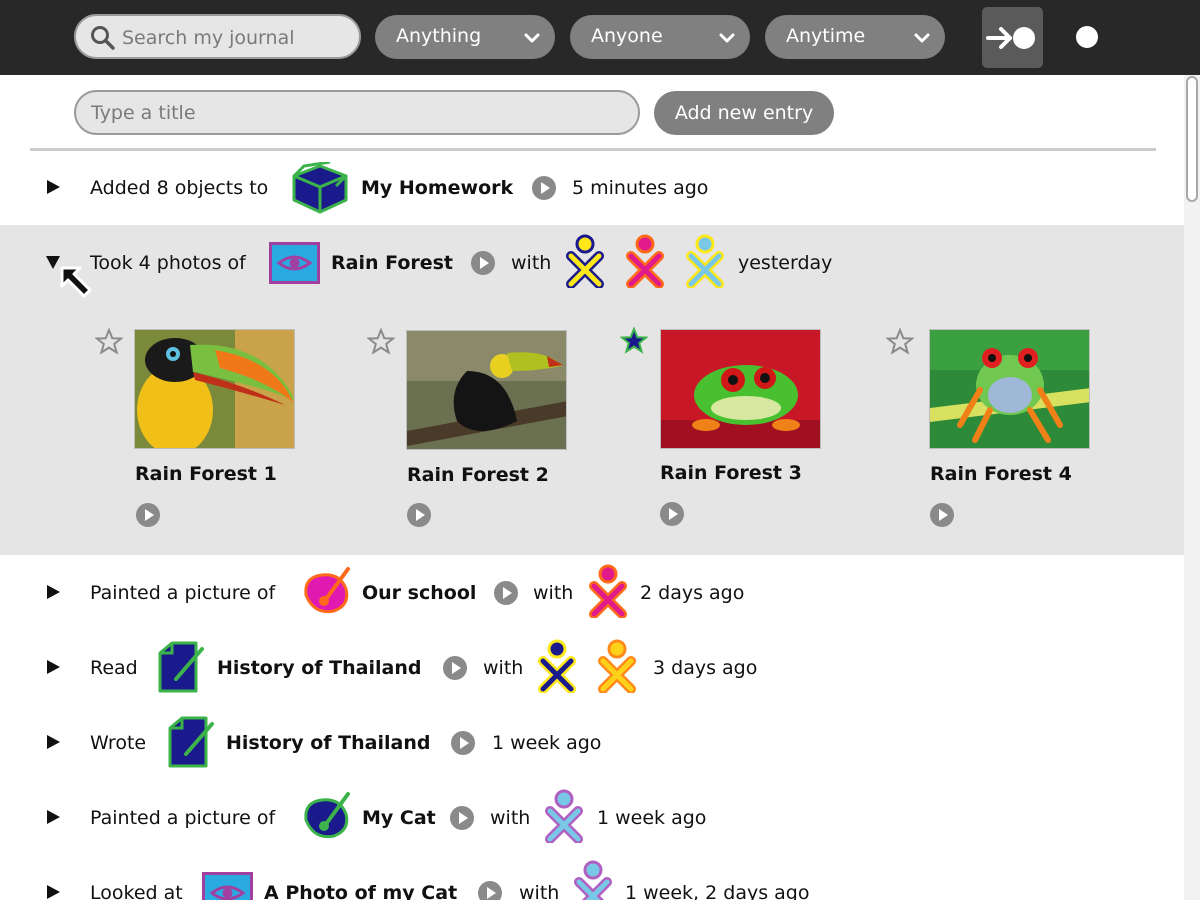 Image resolution: width=1200 pixels, height=900 pixels. What do you see at coordinates (143, 113) in the screenshot?
I see `title-placeholder: Type a title` at bounding box center [143, 113].